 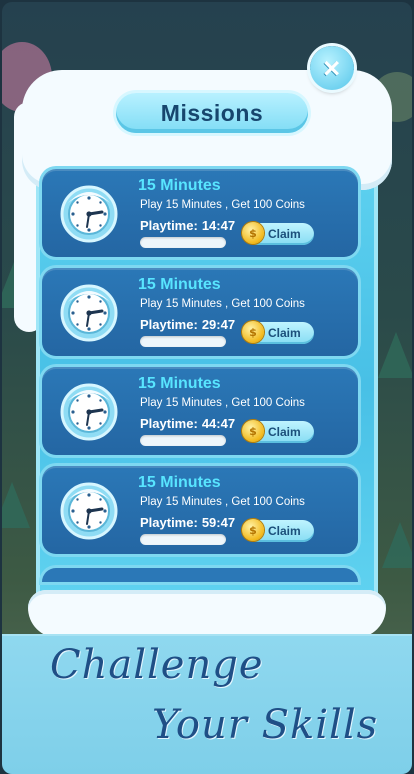 I want to click on mission-card-partial, so click(x=200, y=575).